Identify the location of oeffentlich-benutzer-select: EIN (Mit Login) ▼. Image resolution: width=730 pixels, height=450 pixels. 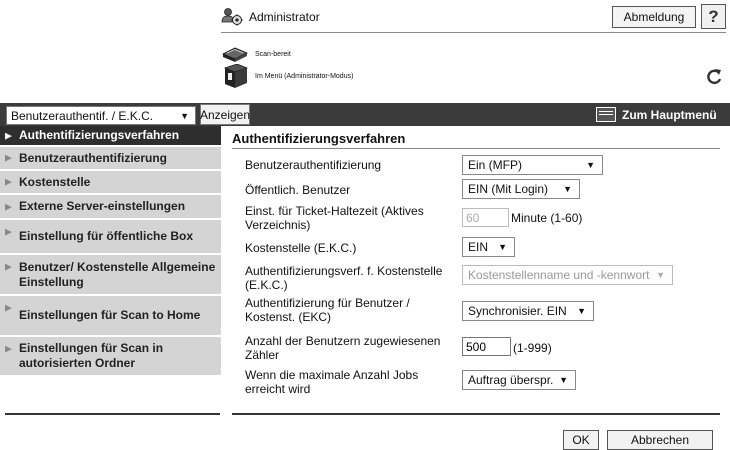
(521, 189).